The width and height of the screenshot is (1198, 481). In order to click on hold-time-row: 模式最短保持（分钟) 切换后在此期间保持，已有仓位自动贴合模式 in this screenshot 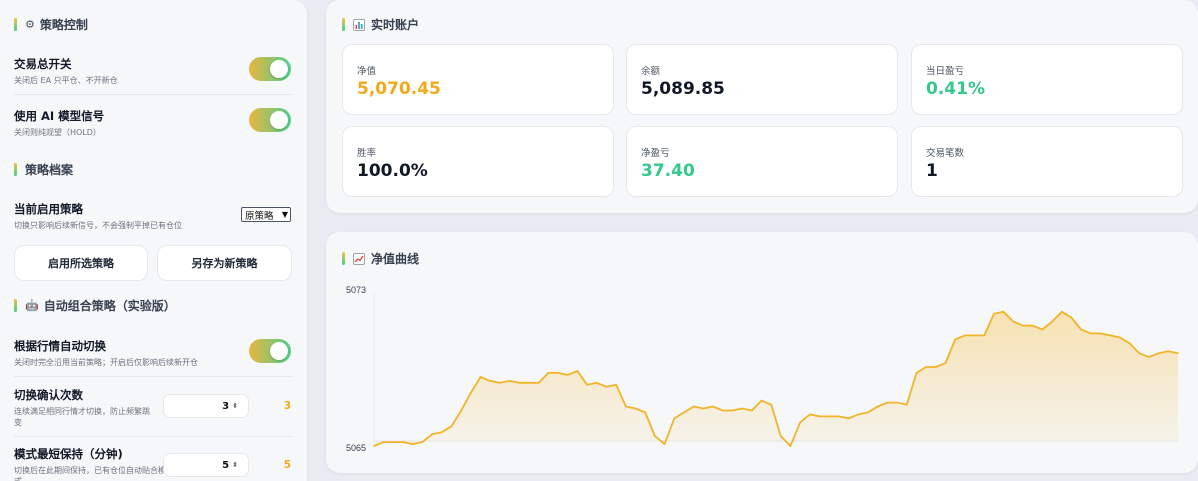, I will do `click(90, 463)`.